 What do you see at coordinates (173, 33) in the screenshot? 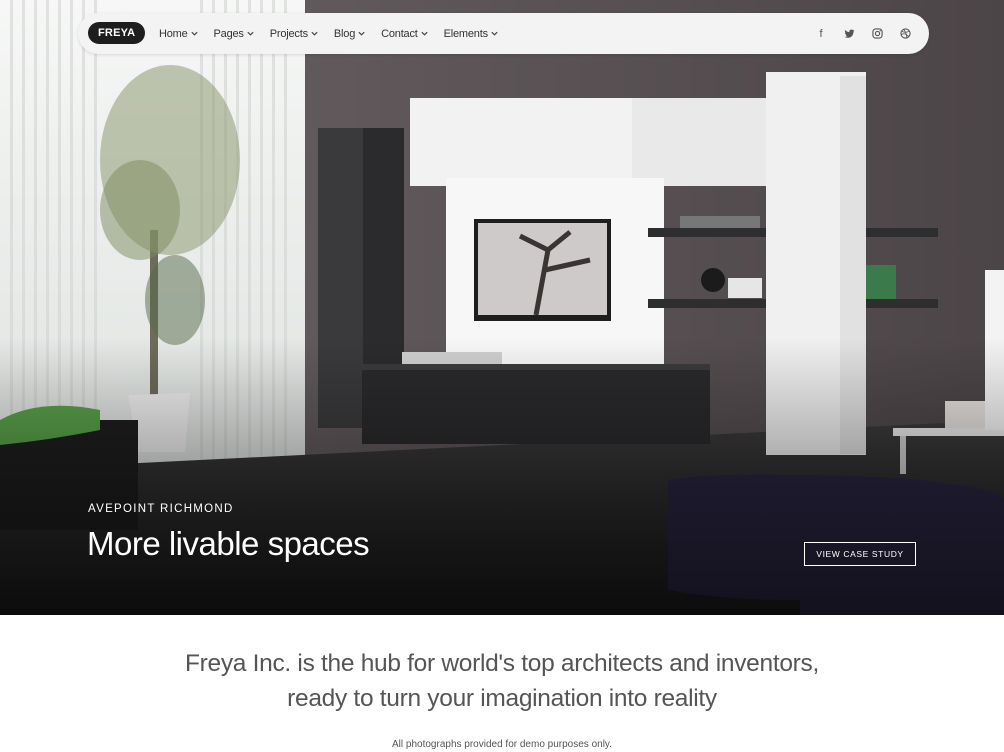
I see `menu-item-label: Home` at bounding box center [173, 33].